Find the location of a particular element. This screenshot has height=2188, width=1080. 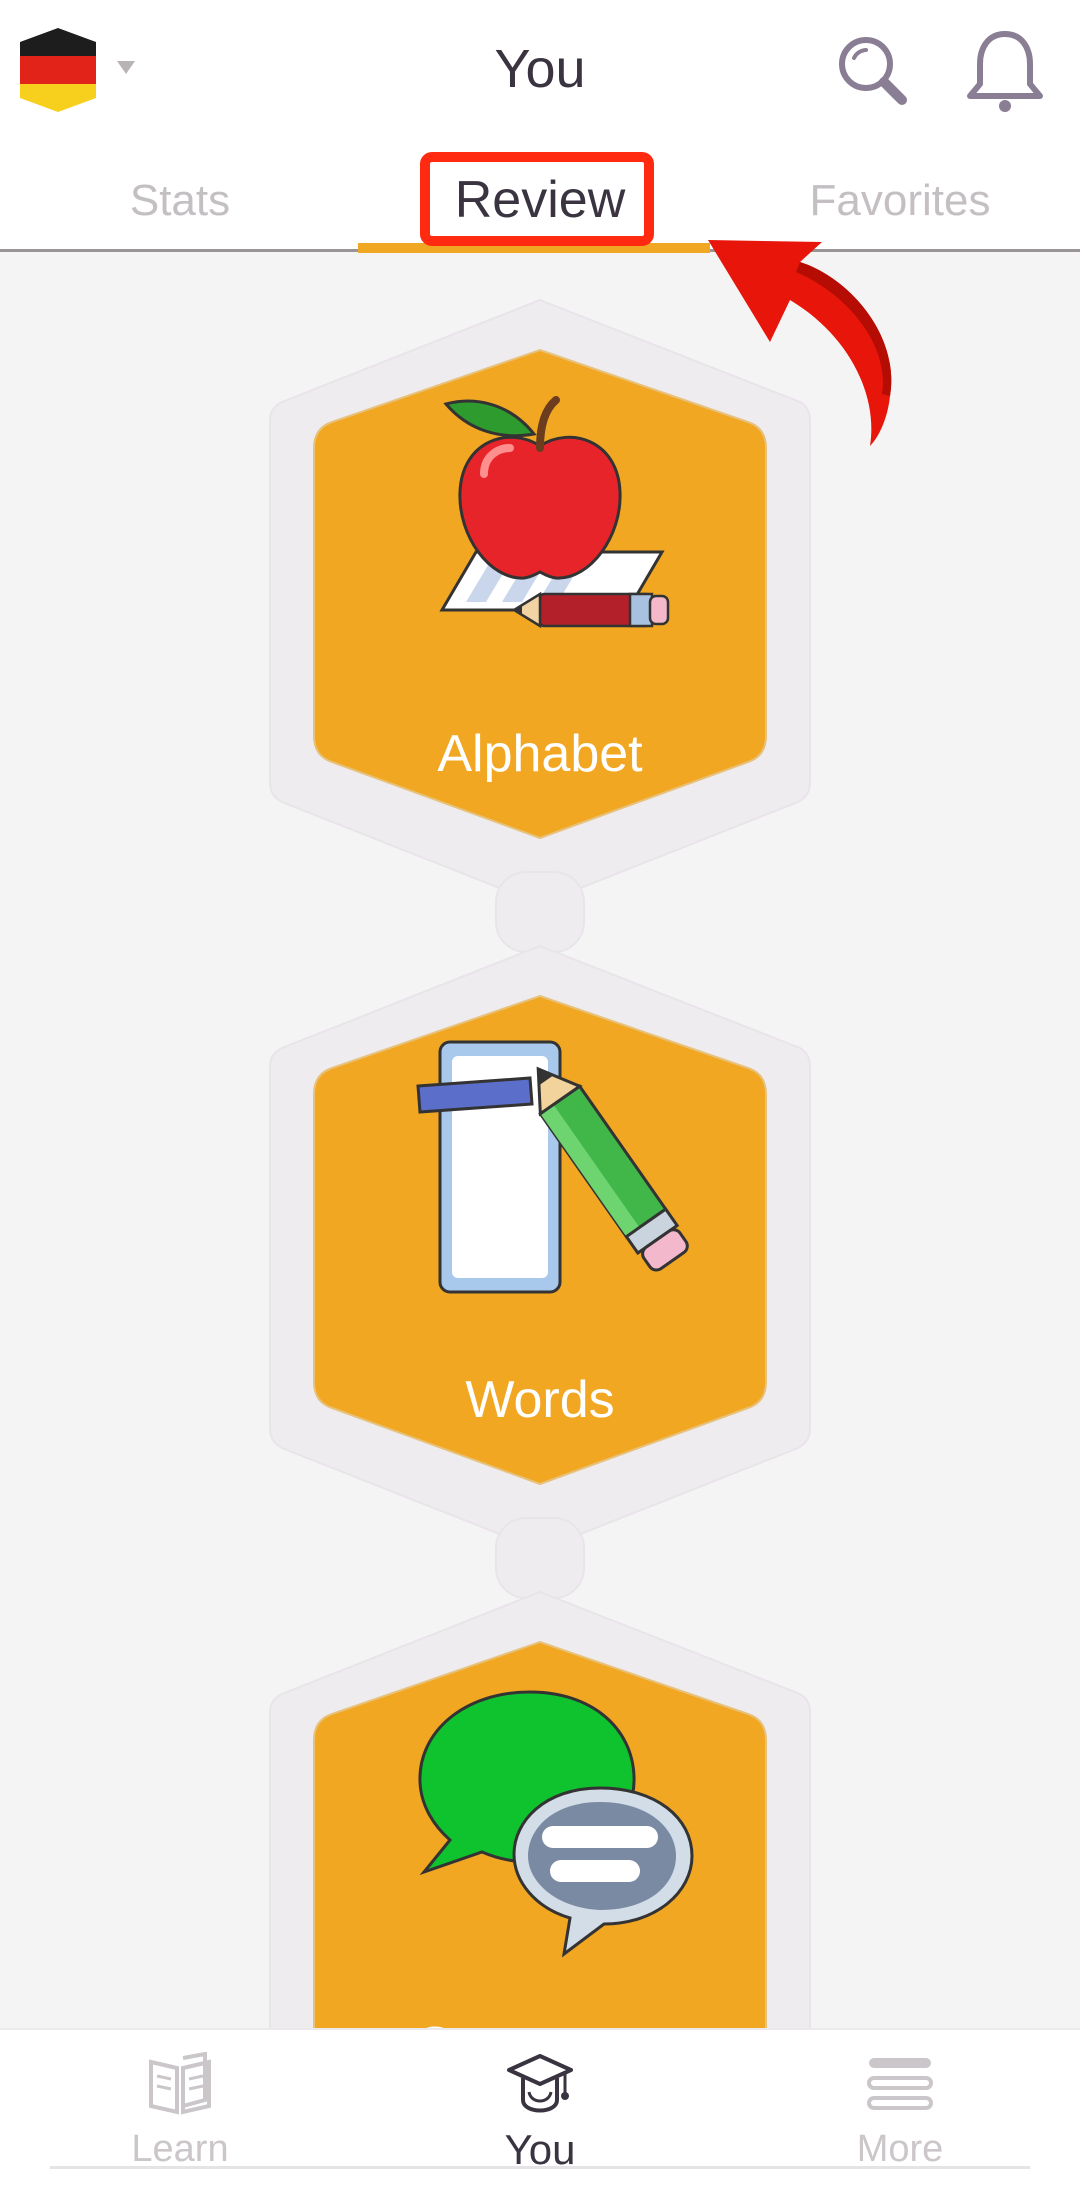

language-selector is located at coordinates (81, 71).